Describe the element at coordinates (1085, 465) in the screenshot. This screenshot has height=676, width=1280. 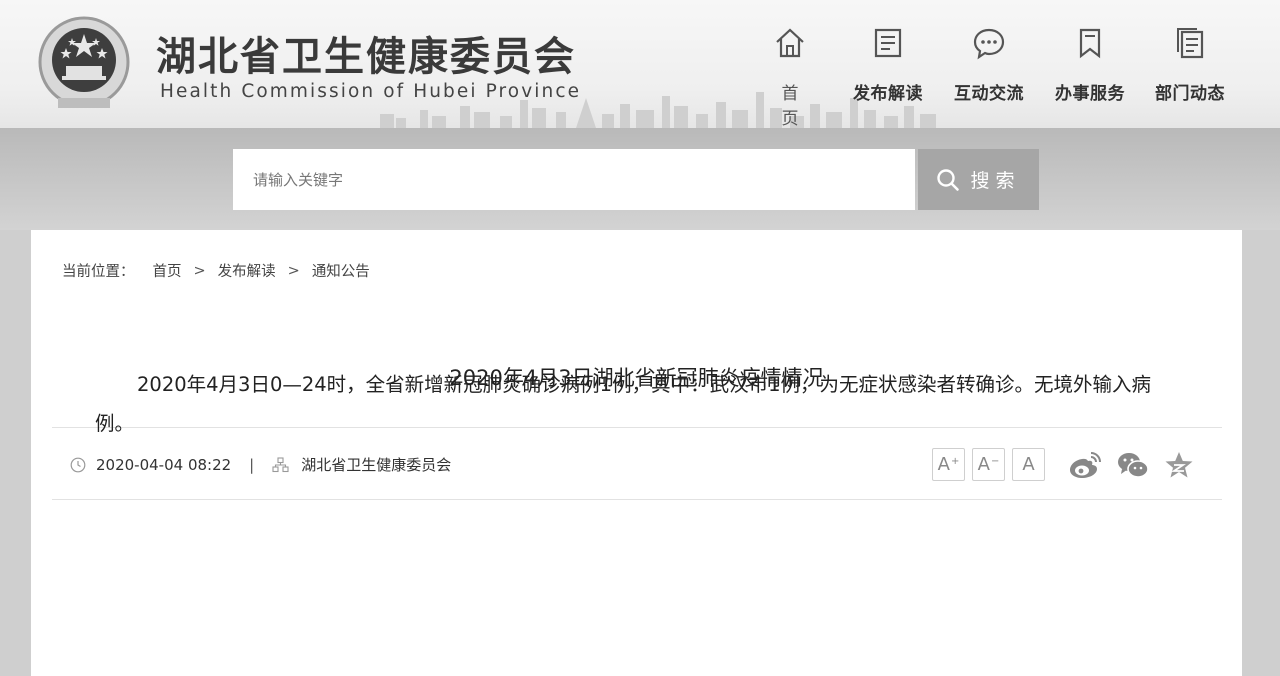
I see `weibo-icon` at that location.